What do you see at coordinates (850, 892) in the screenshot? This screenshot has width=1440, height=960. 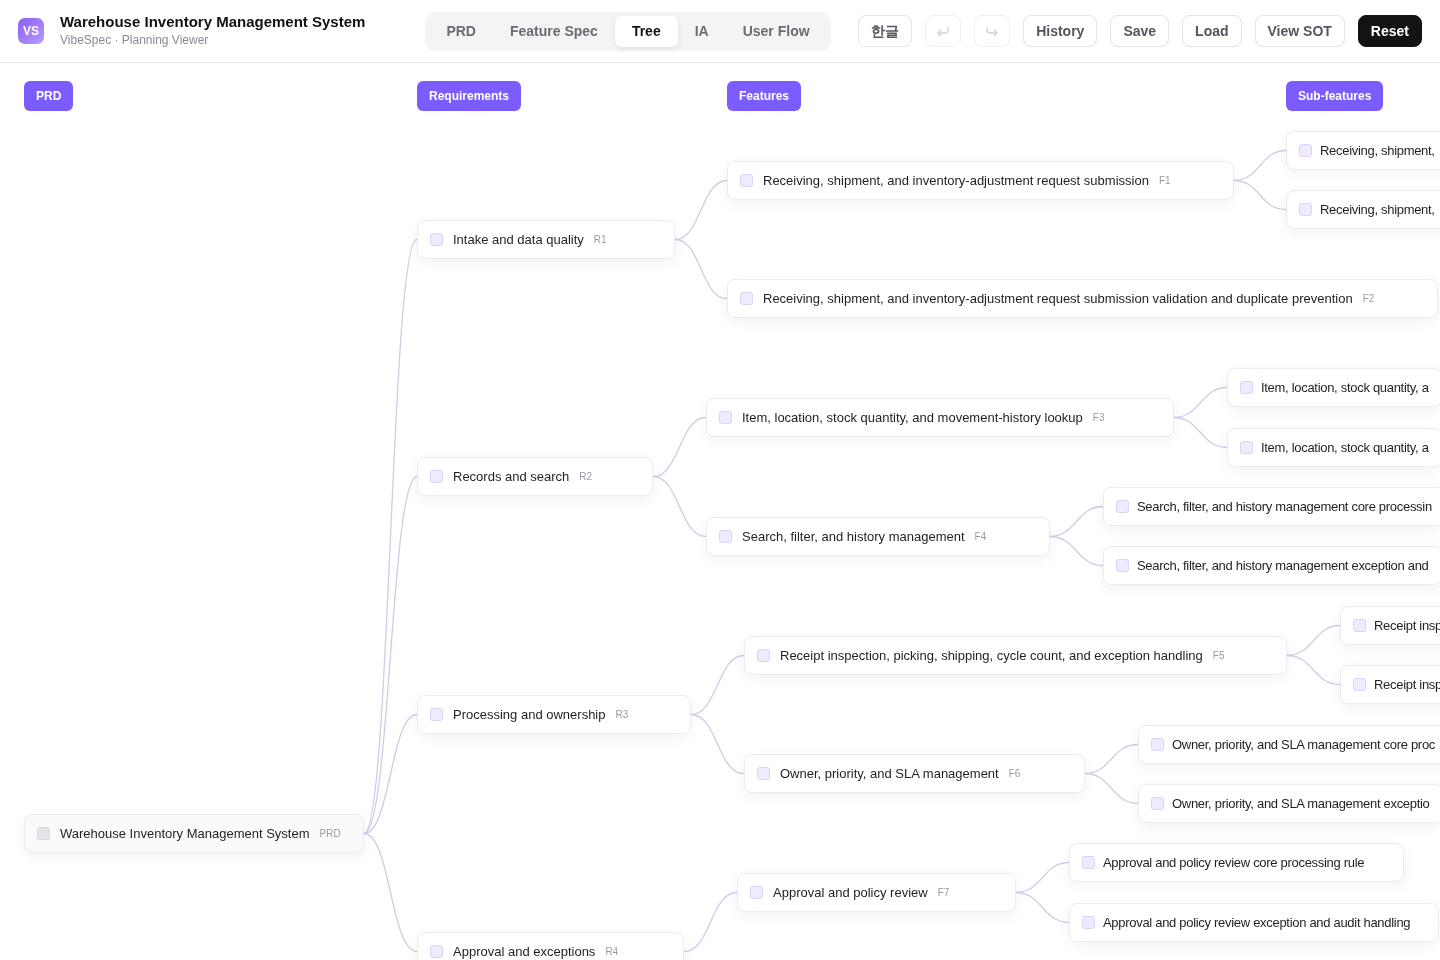 I see `node-label: Approval and policy review` at bounding box center [850, 892].